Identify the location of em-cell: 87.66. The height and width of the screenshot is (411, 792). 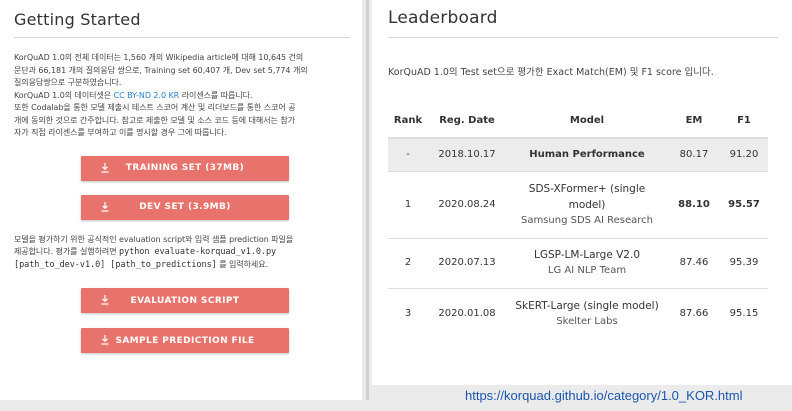
(694, 313).